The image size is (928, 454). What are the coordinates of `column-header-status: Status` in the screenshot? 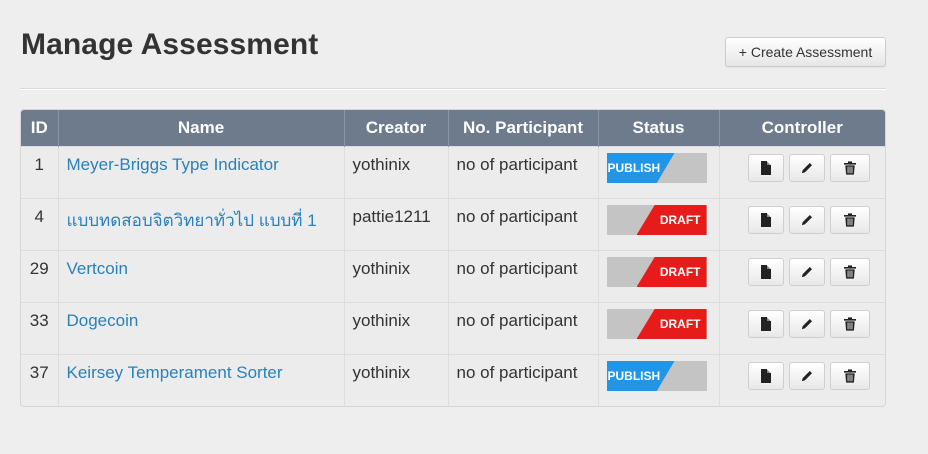 It's located at (658, 128).